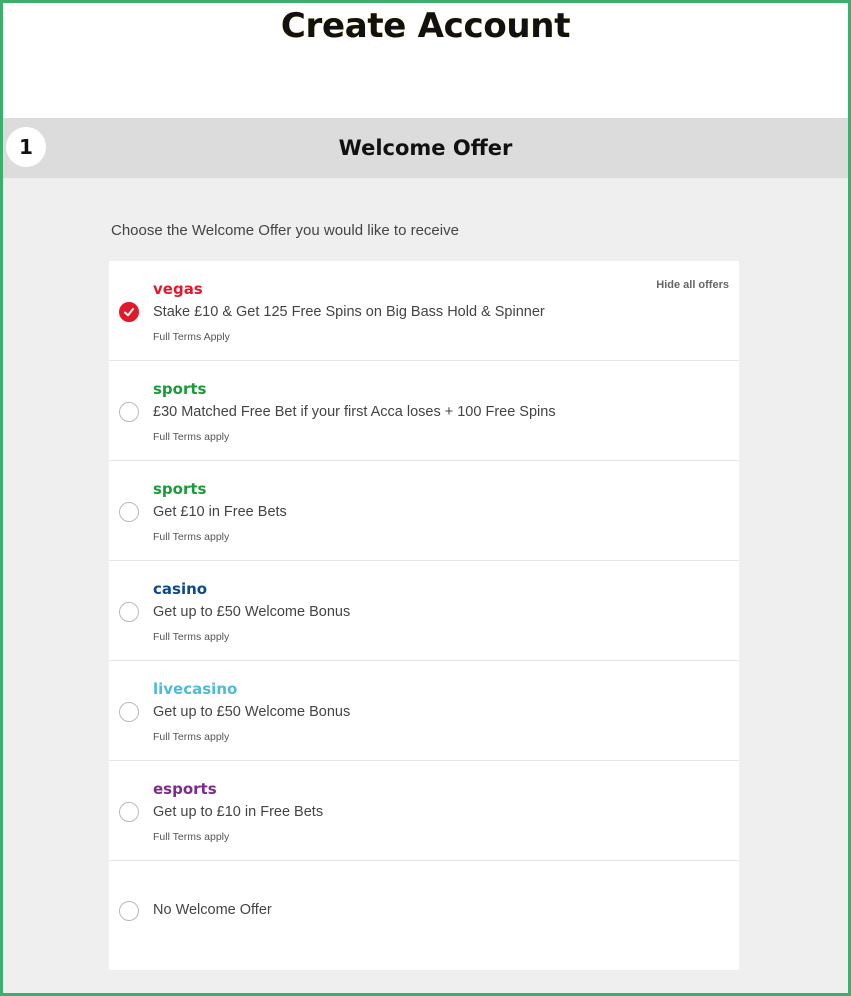  I want to click on step-title: Welcome Offer, so click(425, 148).